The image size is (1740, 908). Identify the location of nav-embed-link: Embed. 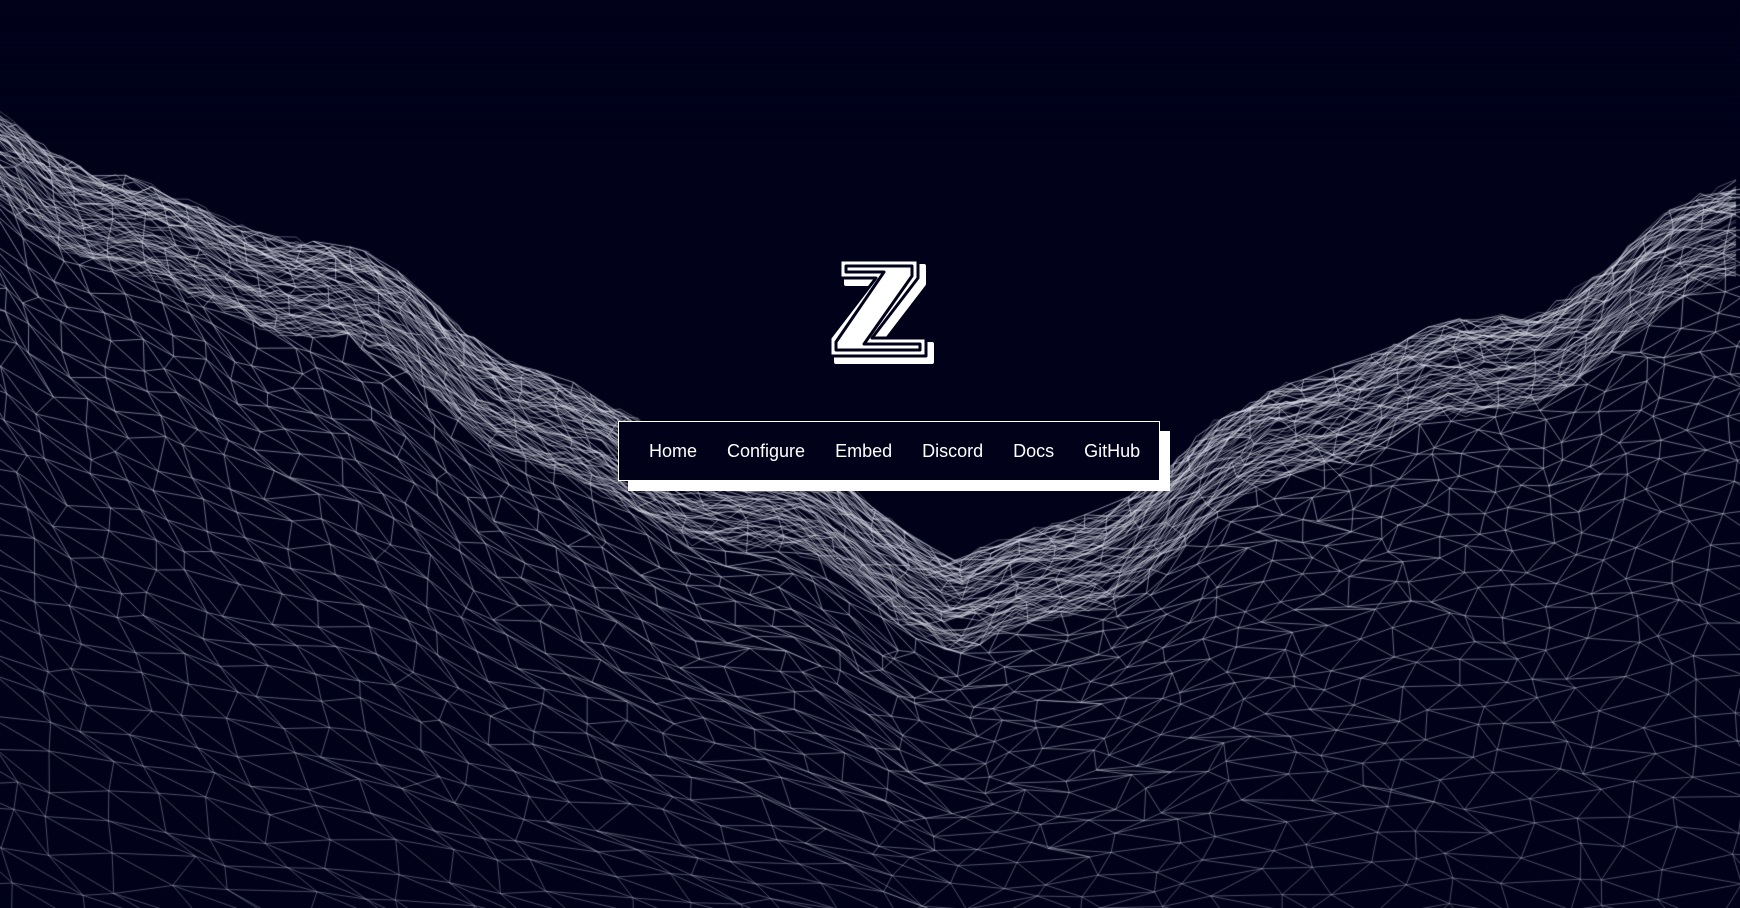
(863, 451).